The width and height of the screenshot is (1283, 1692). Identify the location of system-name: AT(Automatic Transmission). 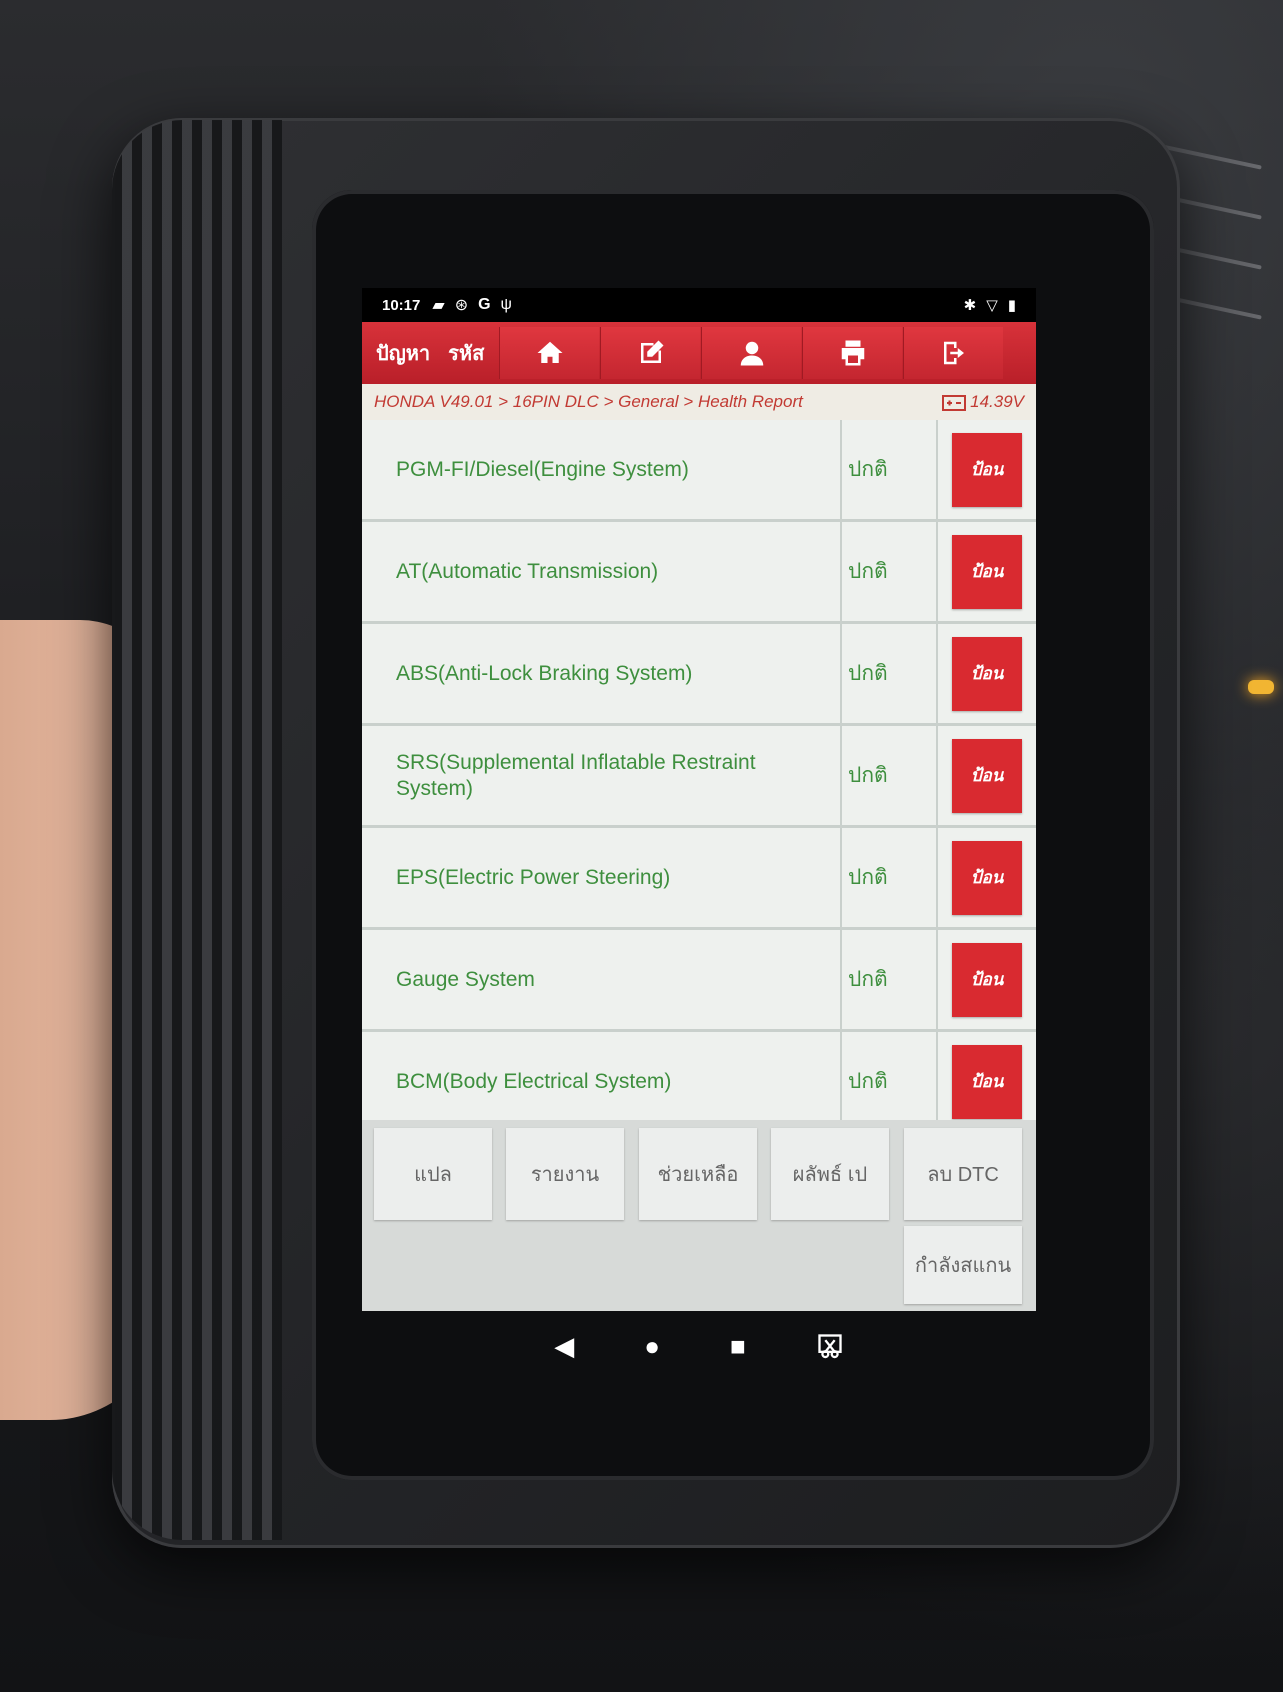
(602, 571).